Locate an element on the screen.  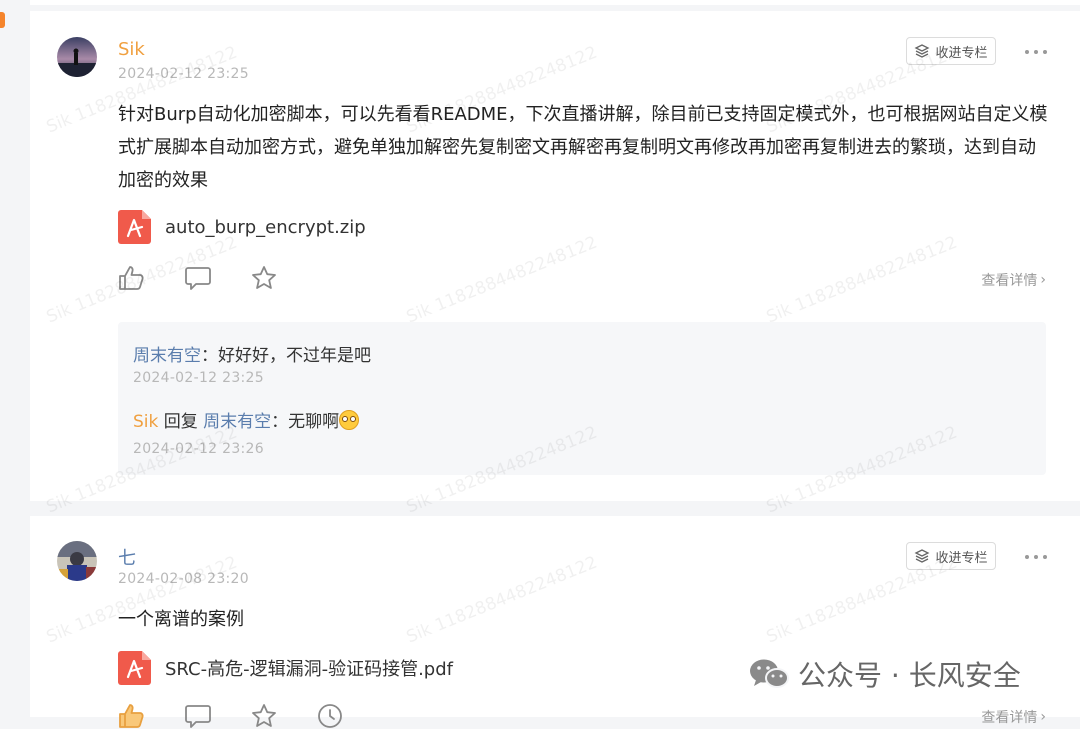
comment-reply: Sik 回复 周末有空：无聊啊 is located at coordinates (246, 419).